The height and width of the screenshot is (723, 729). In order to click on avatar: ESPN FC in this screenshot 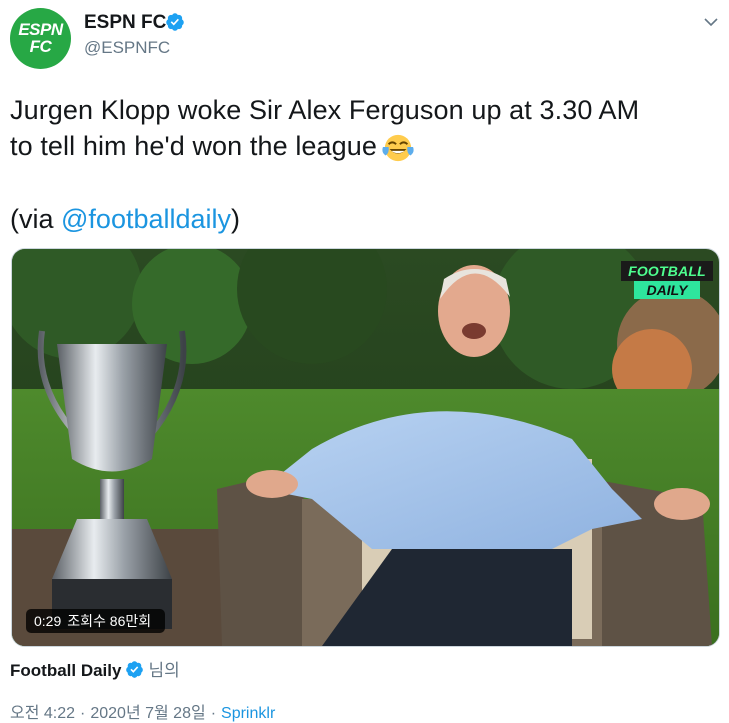, I will do `click(40, 38)`.